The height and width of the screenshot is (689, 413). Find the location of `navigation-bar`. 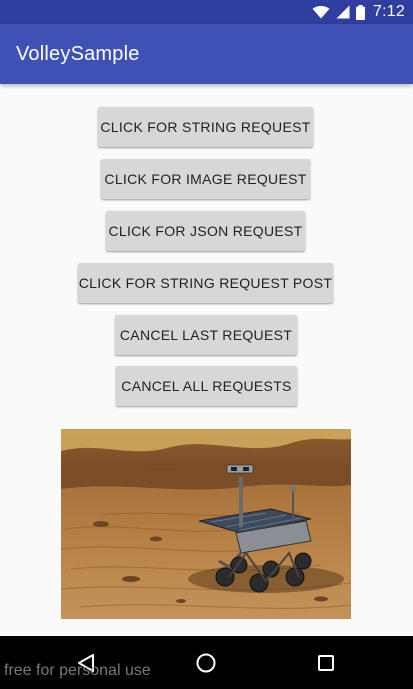

navigation-bar is located at coordinates (206, 662).